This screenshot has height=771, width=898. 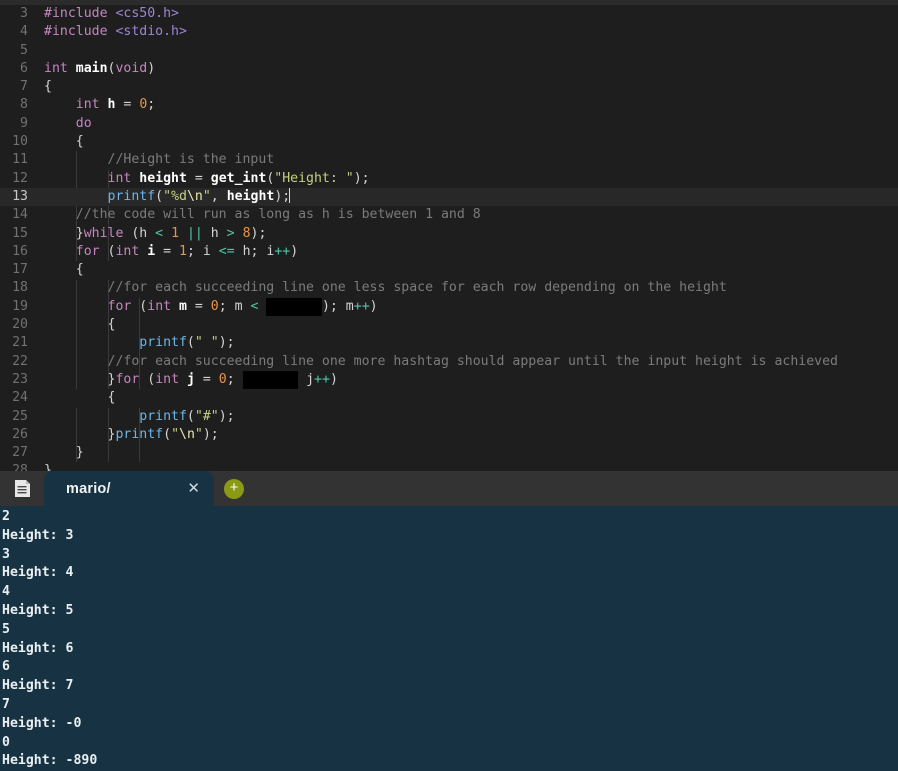 I want to click on code-token: 8, so click(x=246, y=233).